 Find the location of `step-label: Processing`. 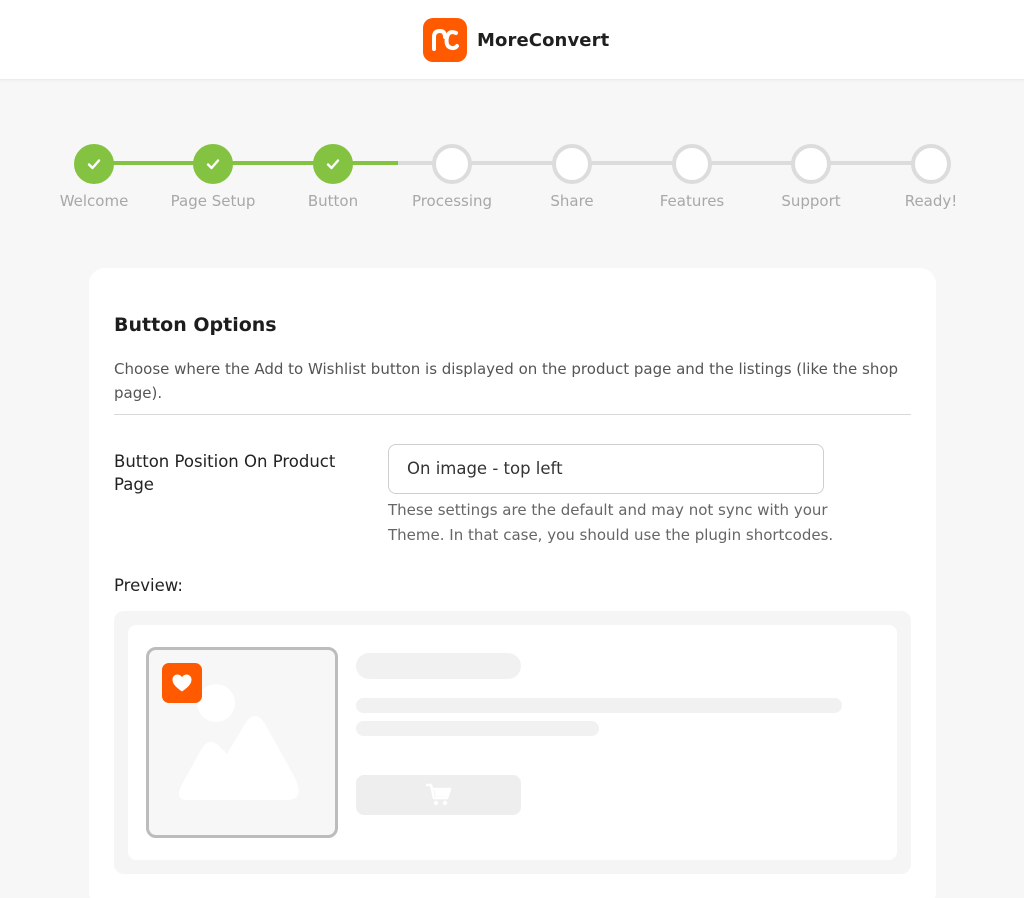

step-label: Processing is located at coordinates (452, 201).